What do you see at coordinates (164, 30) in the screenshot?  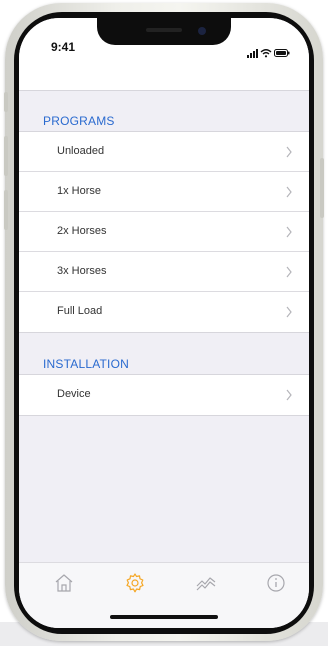 I see `speaker-grille` at bounding box center [164, 30].